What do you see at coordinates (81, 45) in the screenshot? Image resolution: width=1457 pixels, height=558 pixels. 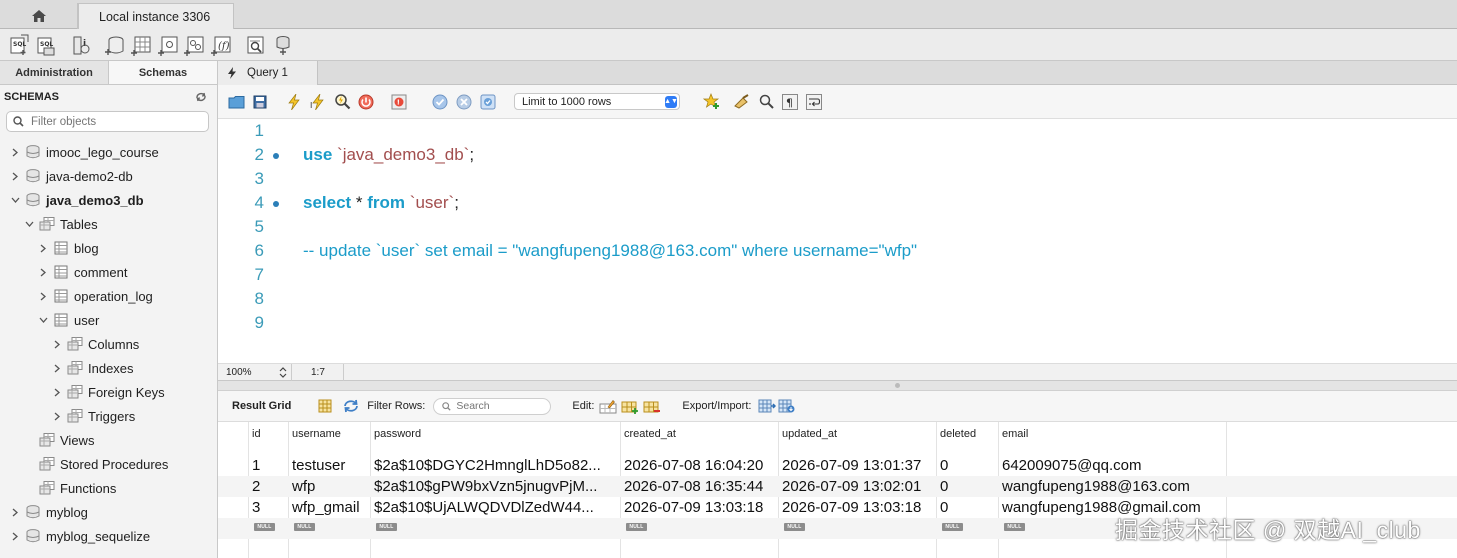 I see `open-inspector-button: i` at bounding box center [81, 45].